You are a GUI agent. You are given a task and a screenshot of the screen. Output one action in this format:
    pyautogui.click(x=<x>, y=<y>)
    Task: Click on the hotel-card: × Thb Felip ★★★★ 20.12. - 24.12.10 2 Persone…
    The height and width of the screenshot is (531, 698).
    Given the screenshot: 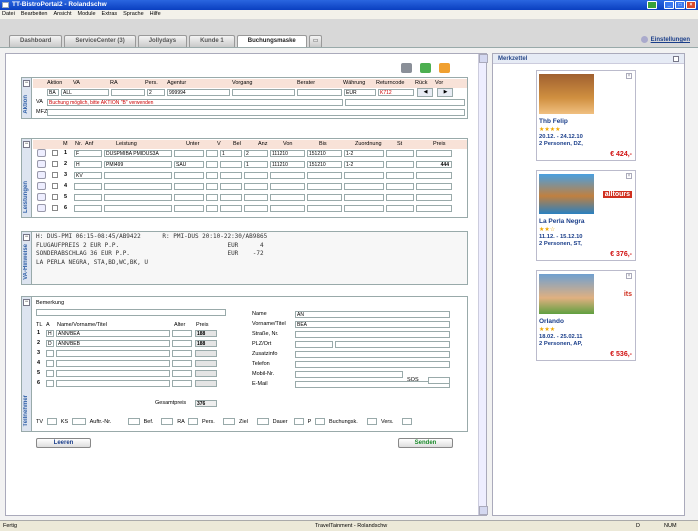 What is the action you would take?
    pyautogui.click(x=586, y=115)
    